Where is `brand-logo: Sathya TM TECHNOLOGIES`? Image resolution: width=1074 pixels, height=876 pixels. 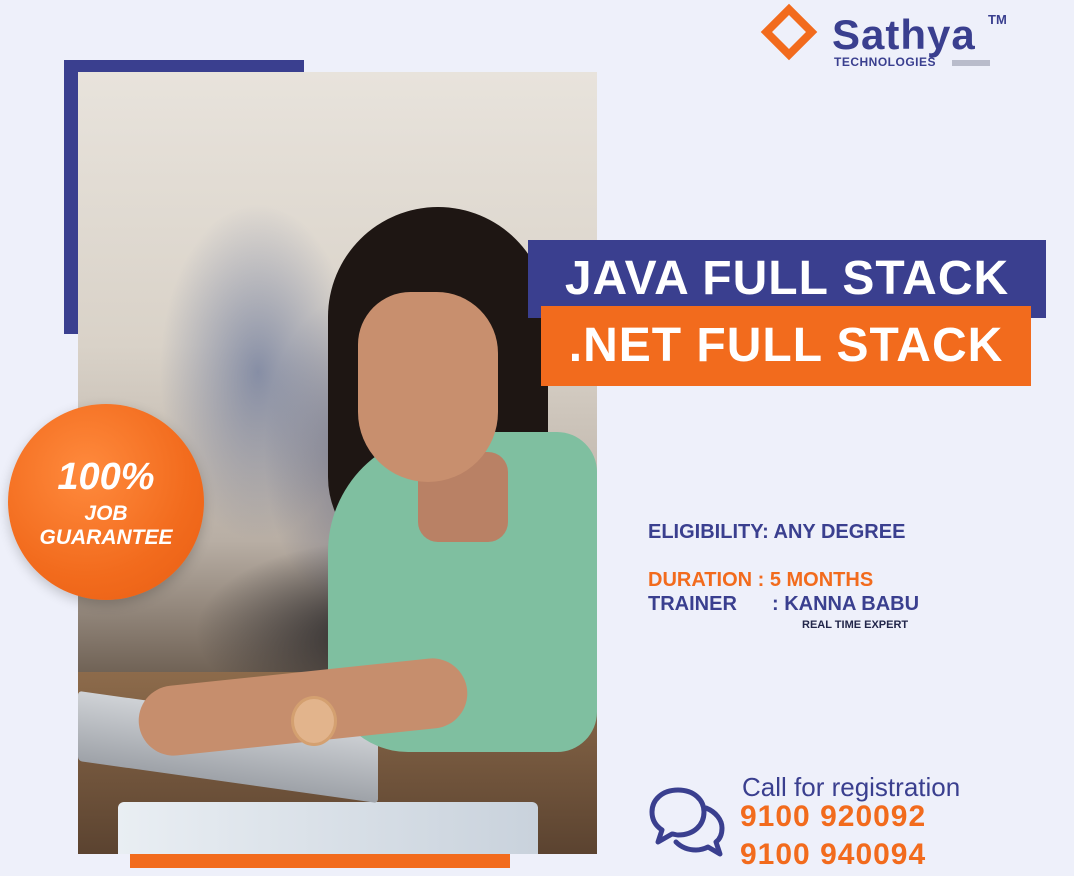 brand-logo: Sathya TM TECHNOLOGIES is located at coordinates (888, 37).